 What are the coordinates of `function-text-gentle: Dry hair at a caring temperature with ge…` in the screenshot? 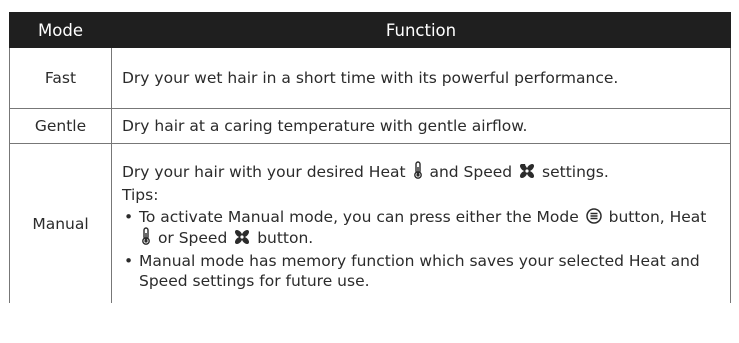 It's located at (421, 126).